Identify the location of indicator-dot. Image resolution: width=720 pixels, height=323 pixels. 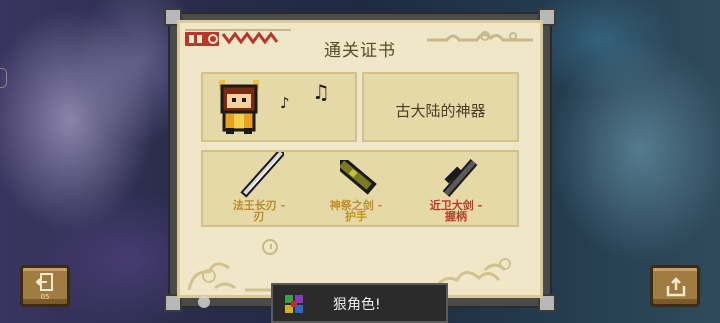
(204, 302).